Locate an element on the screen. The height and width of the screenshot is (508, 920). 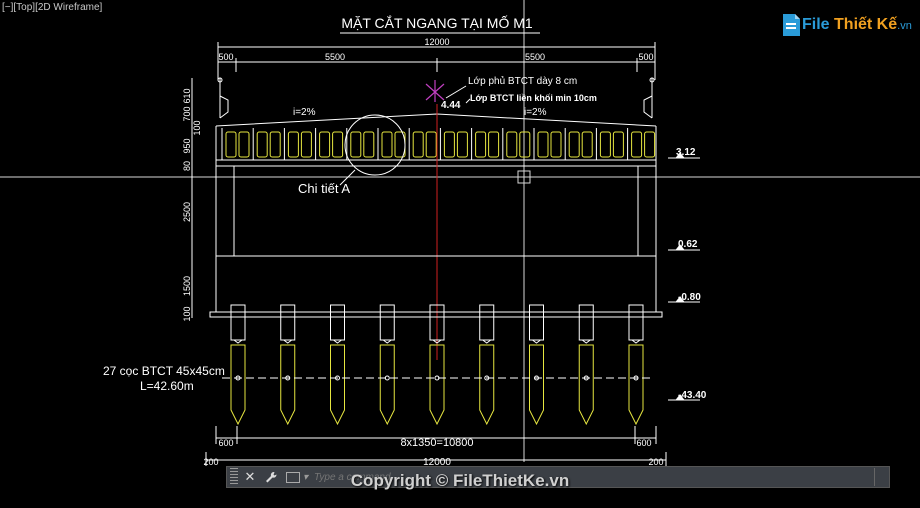
detail-label: Chi tiết A is located at coordinates (324, 188).